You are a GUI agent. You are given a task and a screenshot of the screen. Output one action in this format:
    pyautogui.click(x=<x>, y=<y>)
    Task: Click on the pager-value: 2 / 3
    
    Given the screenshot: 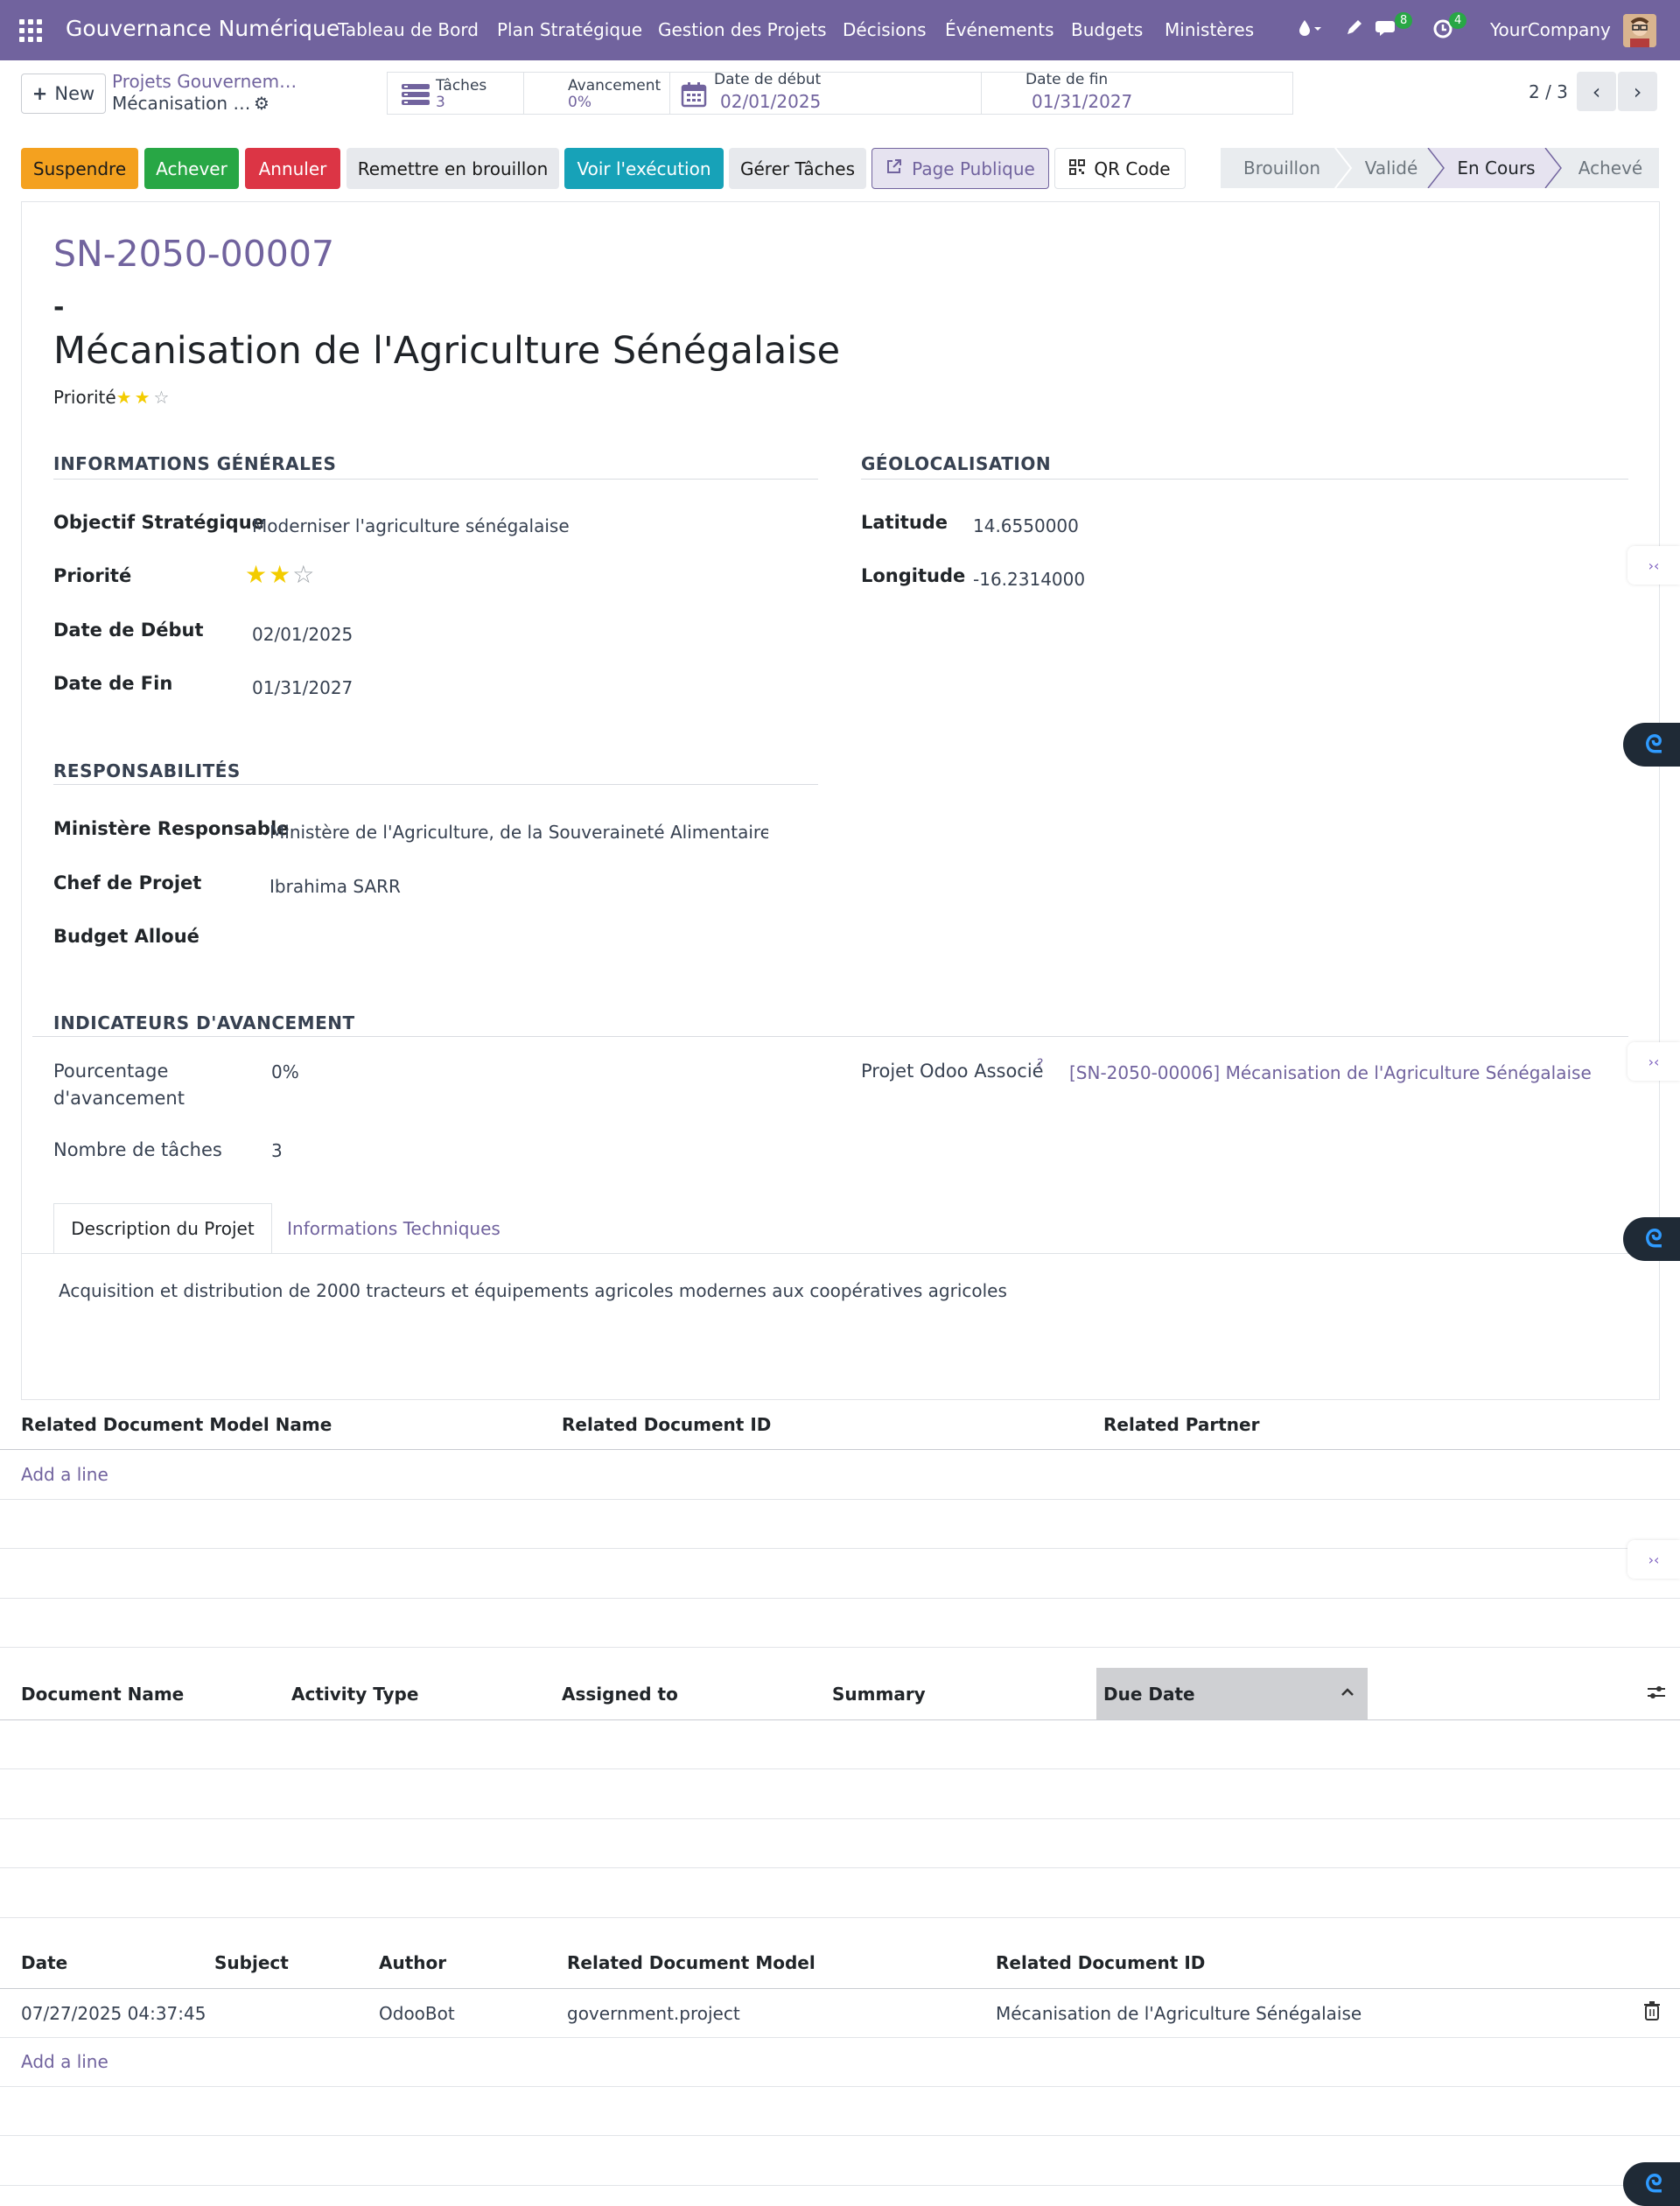 What is the action you would take?
    pyautogui.click(x=1548, y=91)
    